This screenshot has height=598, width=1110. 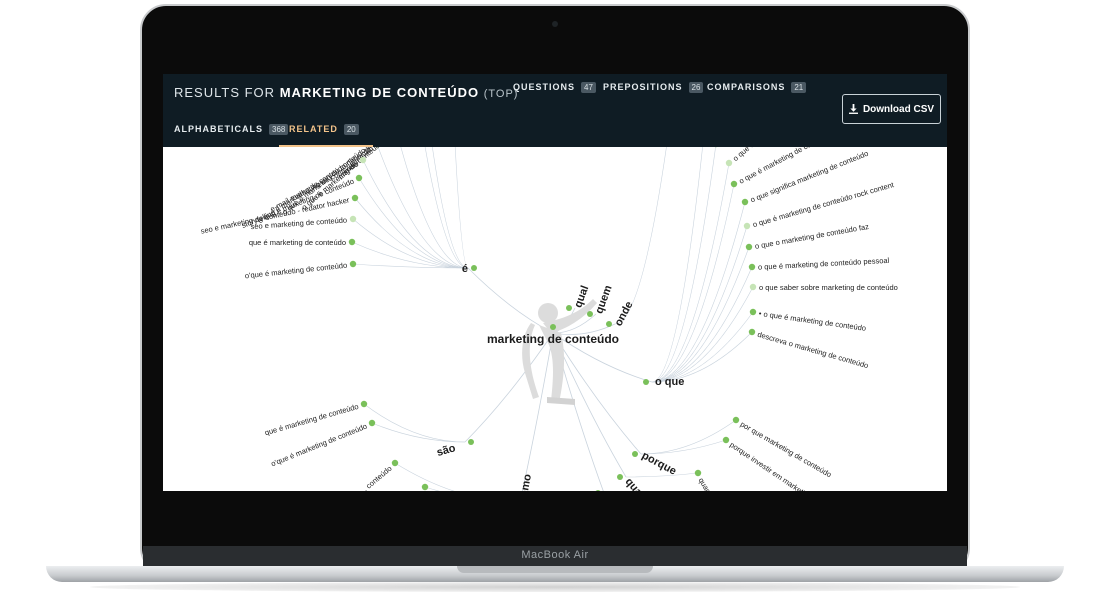 What do you see at coordinates (218, 129) in the screenshot?
I see `tab-label: ALPHABETICALS` at bounding box center [218, 129].